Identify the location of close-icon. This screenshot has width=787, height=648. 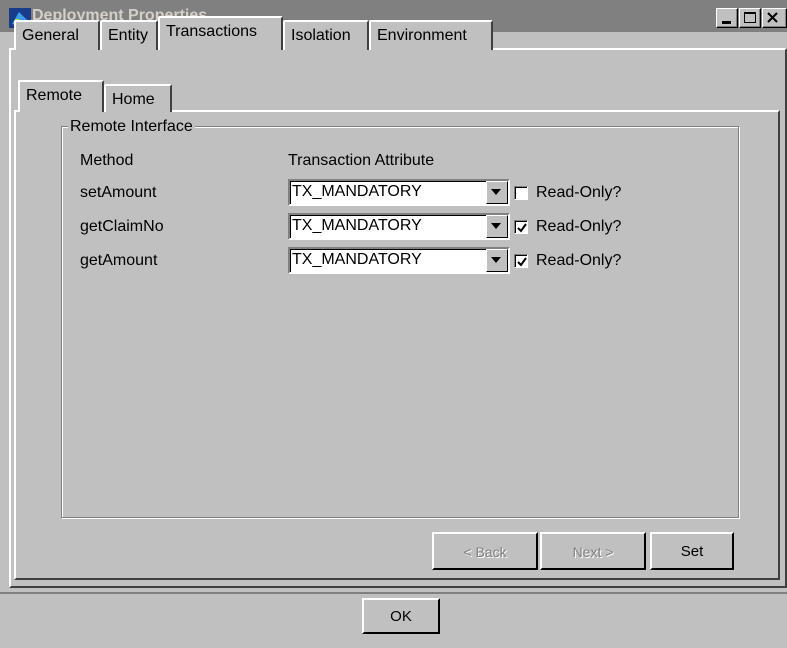
(772, 17).